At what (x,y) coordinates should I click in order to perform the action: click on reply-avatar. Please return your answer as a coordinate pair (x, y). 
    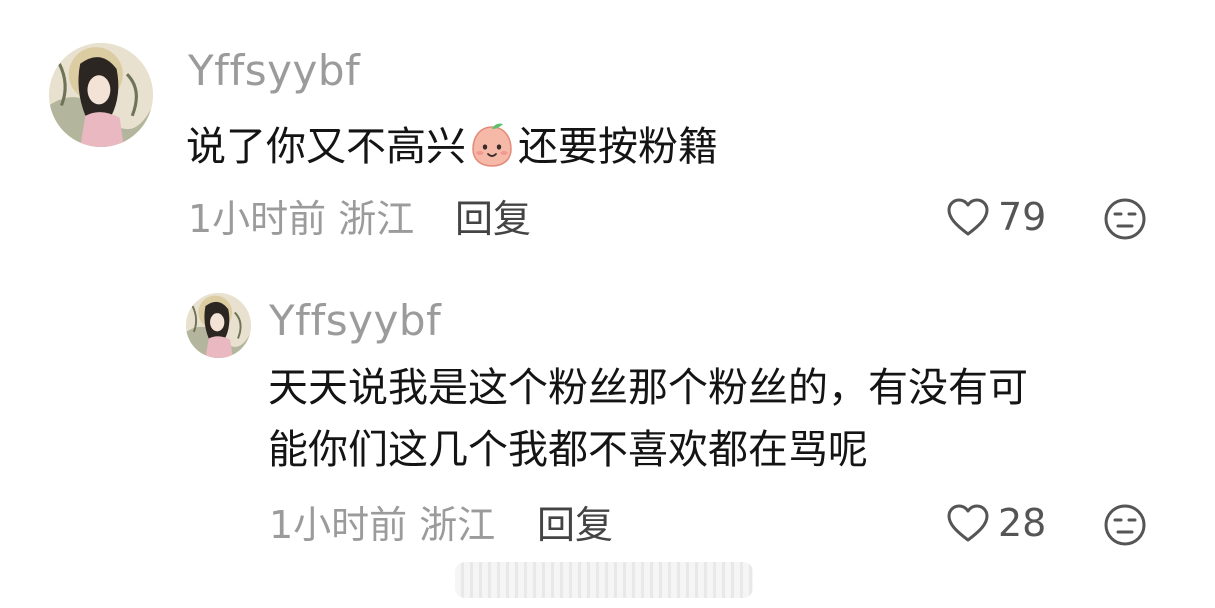
    Looking at the image, I should click on (218, 325).